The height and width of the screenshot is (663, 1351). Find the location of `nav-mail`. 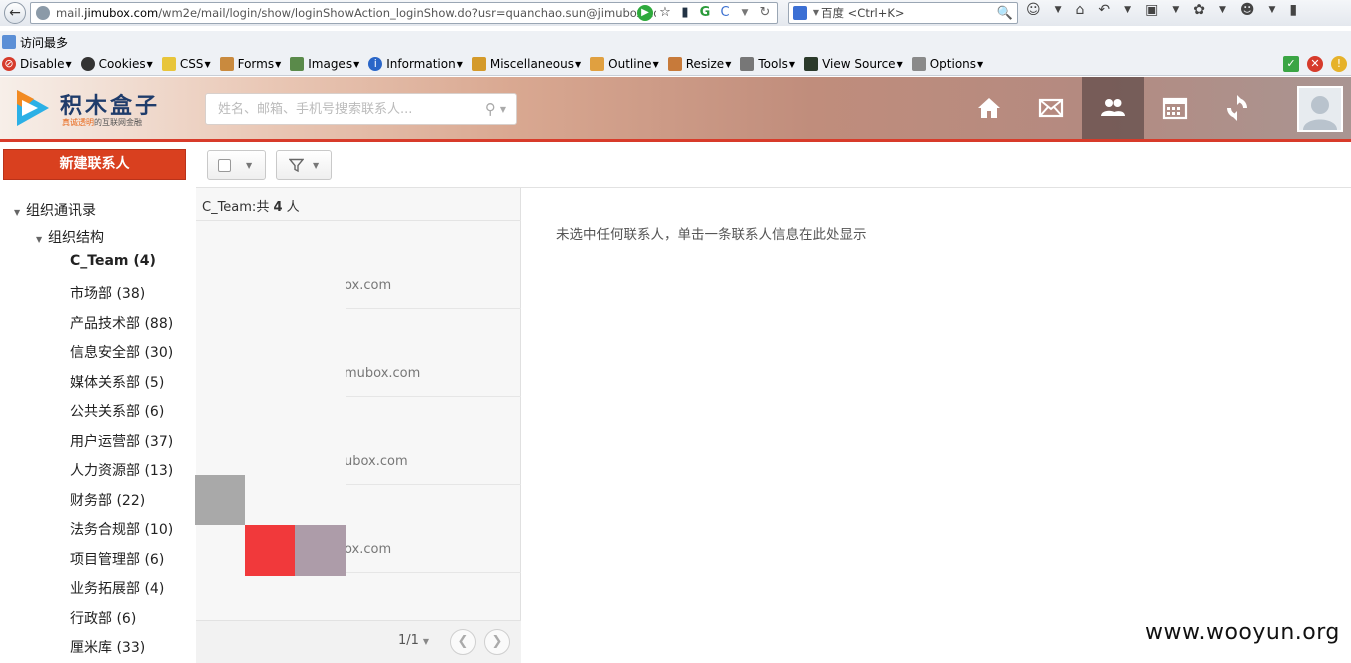

nav-mail is located at coordinates (1051, 108).